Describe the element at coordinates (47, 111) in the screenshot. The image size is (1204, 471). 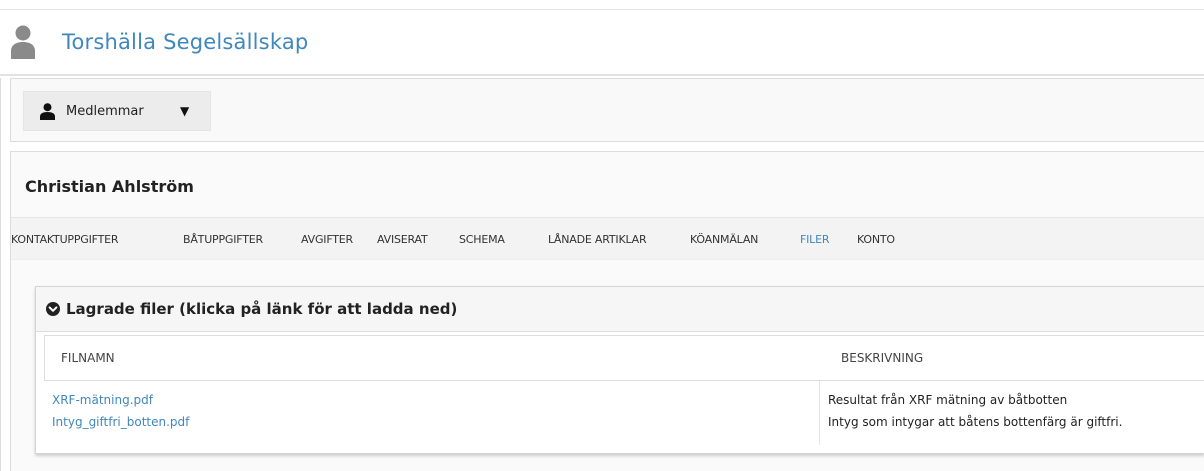
I see `person-icon` at that location.